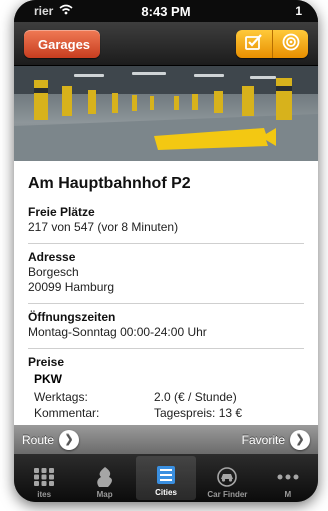 This screenshot has height=511, width=328. I want to click on price-key: Werktags:, so click(61, 397).